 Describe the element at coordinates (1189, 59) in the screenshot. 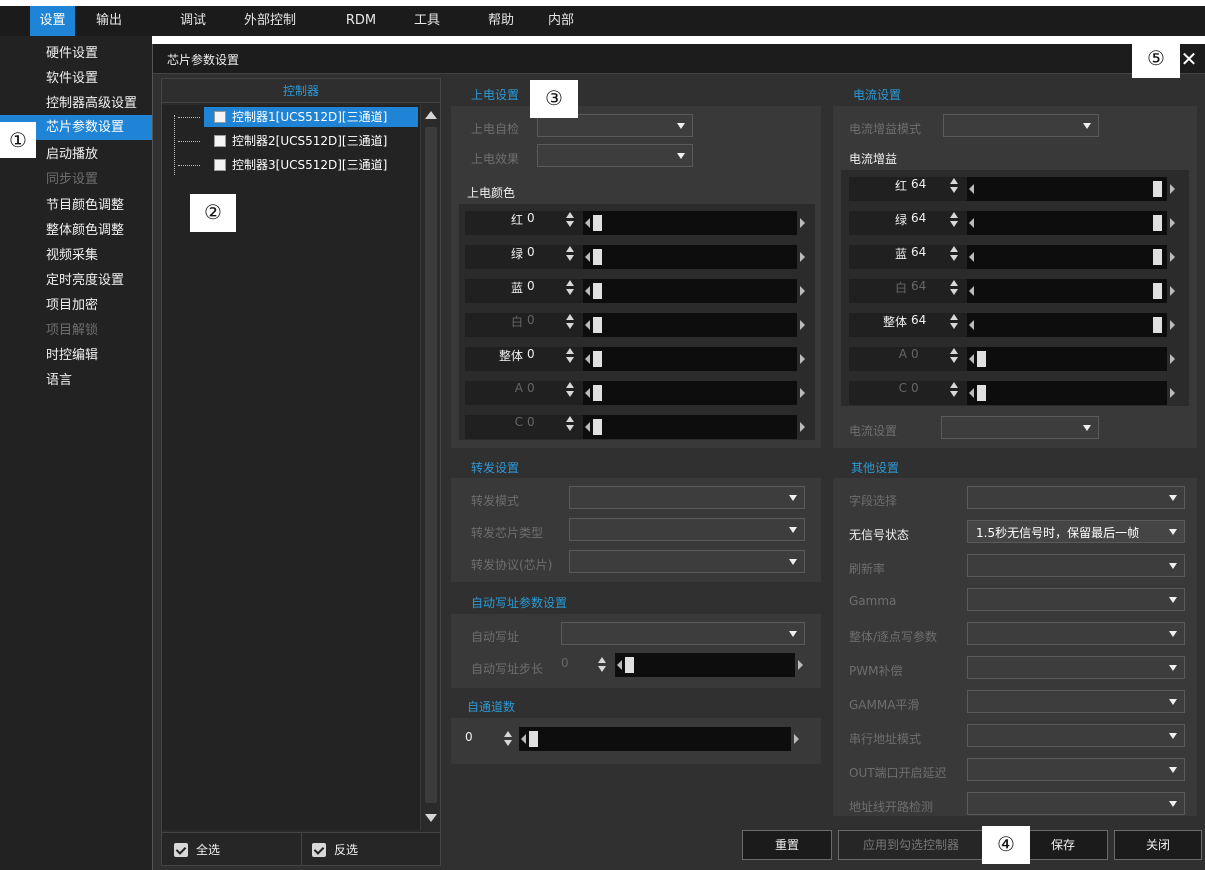

I see `close-icon: ✕` at that location.